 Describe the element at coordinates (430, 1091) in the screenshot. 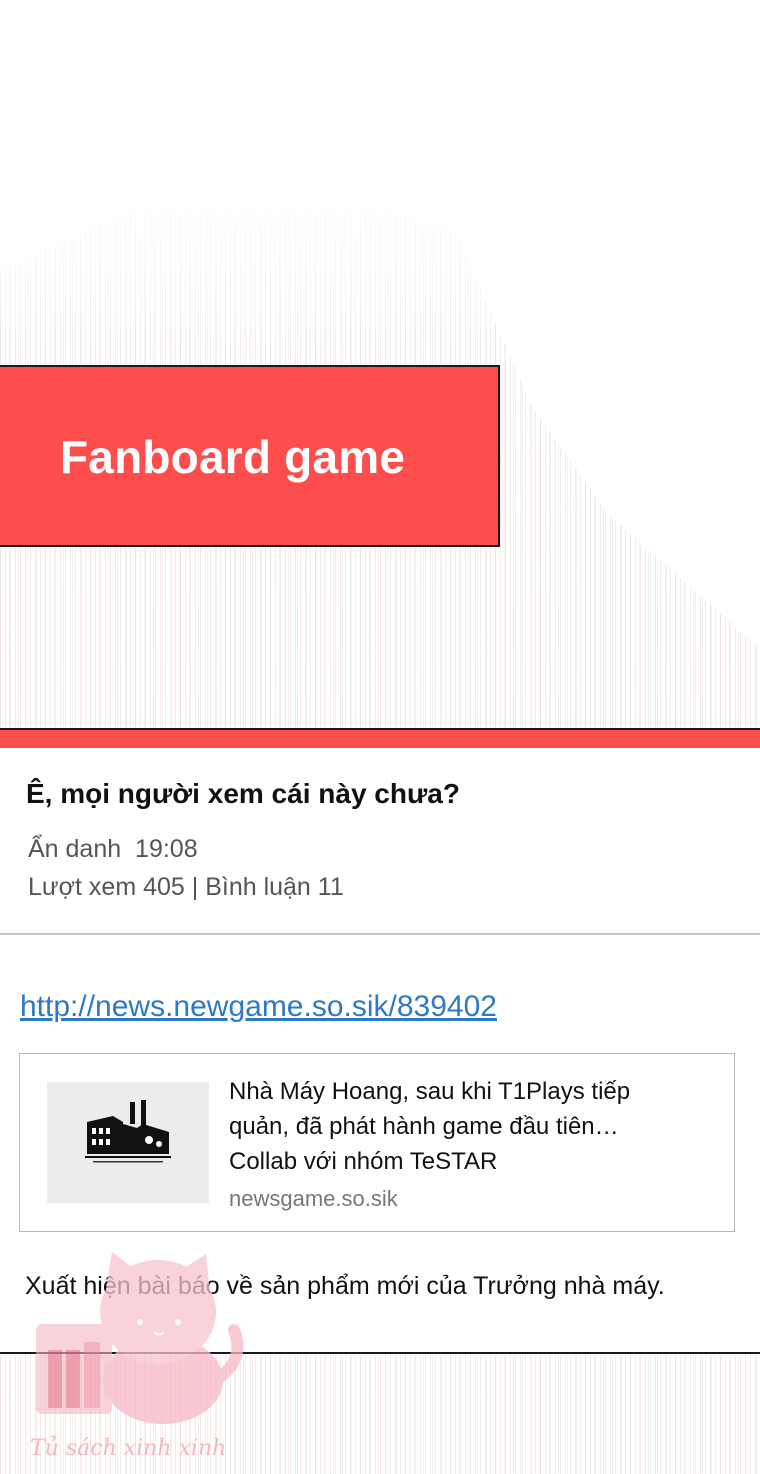

I see `preview-title-line: Nhà Máy Hoang, sau khi T1Plays tiếp` at that location.